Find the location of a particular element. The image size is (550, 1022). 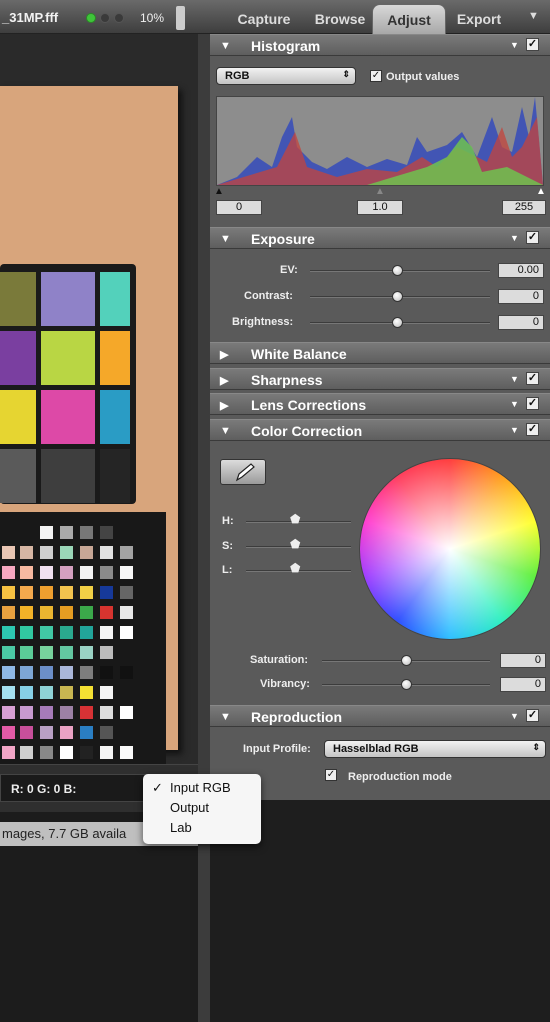

output-values-checkbox: ✓ is located at coordinates (376, 76).